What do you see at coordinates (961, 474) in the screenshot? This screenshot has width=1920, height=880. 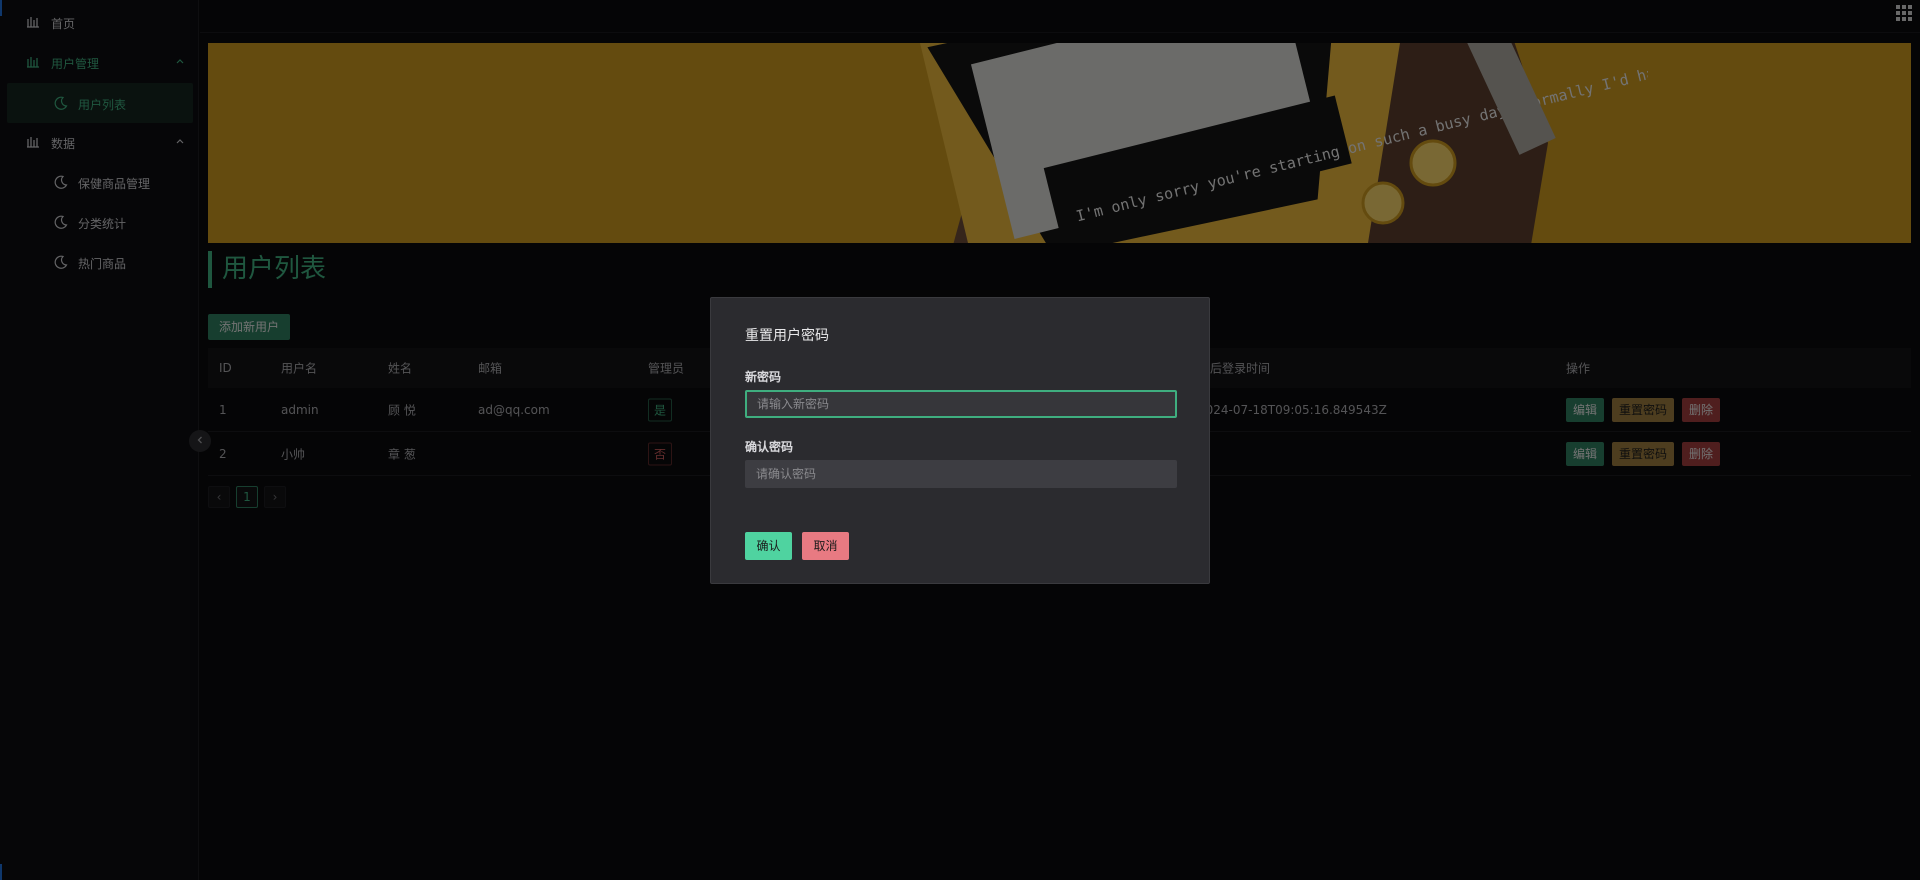 I see `confirm-password-input` at bounding box center [961, 474].